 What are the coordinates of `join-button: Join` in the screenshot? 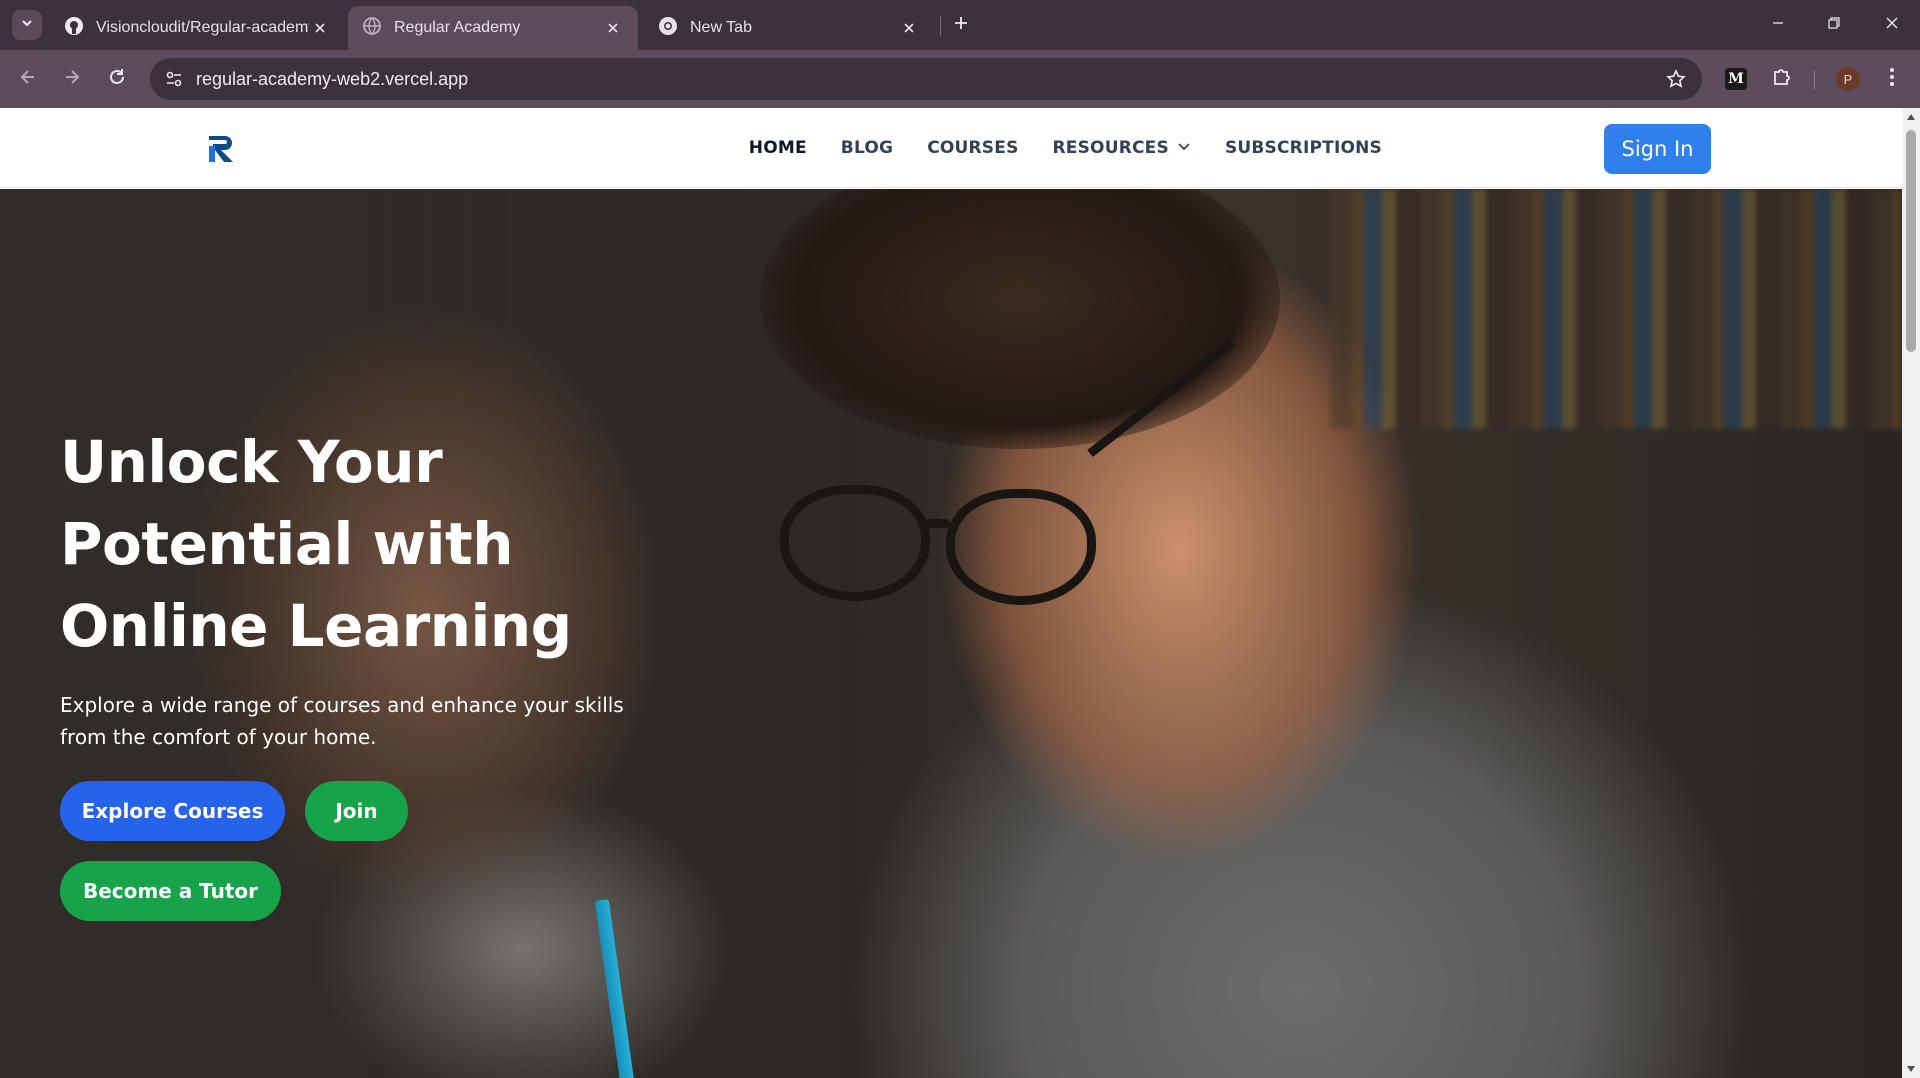 It's located at (356, 811).